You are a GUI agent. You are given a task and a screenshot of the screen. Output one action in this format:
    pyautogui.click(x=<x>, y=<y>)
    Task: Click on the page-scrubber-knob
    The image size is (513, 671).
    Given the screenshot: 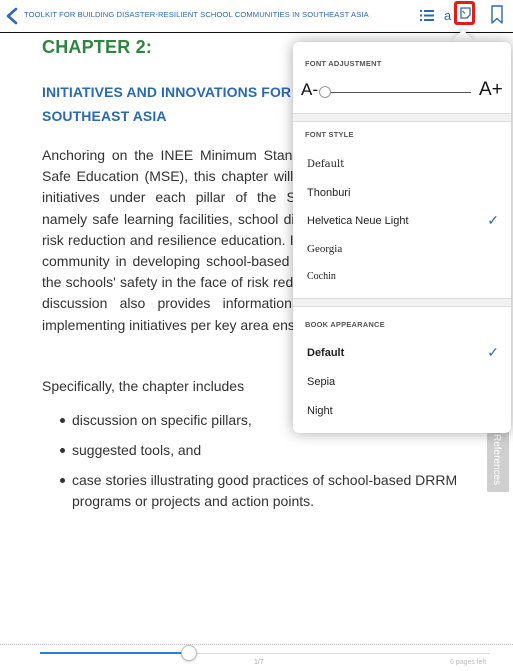 What is the action you would take?
    pyautogui.click(x=188, y=653)
    